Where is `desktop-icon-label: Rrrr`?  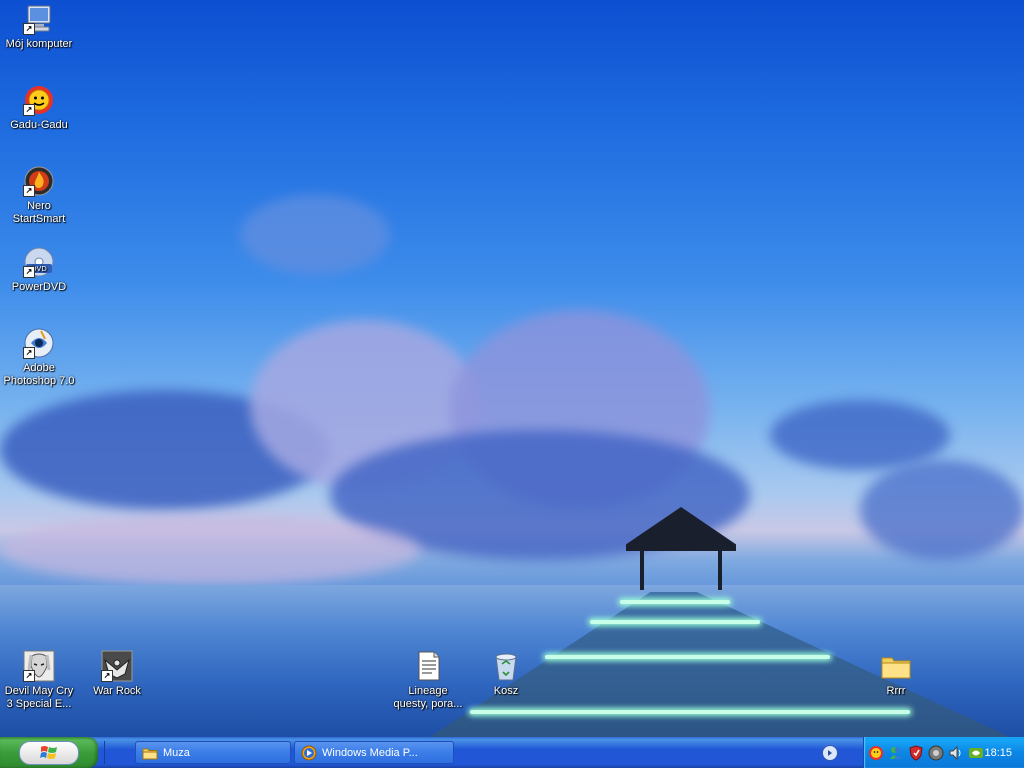 desktop-icon-label: Rrrr is located at coordinates (896, 691).